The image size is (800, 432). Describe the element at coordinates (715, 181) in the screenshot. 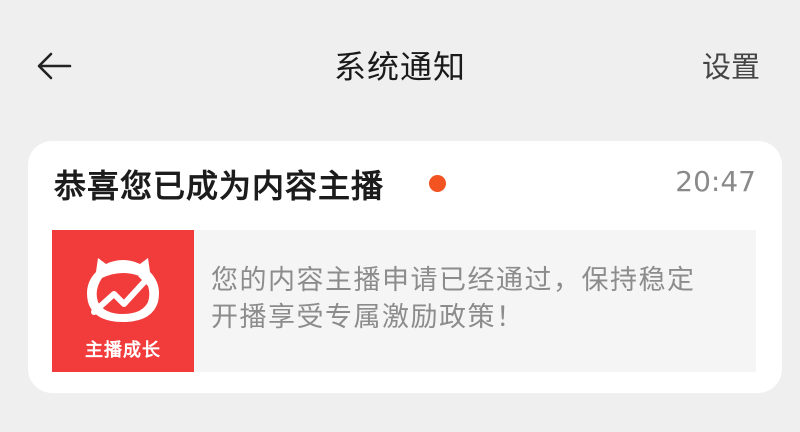

I see `notification-time: 20:47` at that location.